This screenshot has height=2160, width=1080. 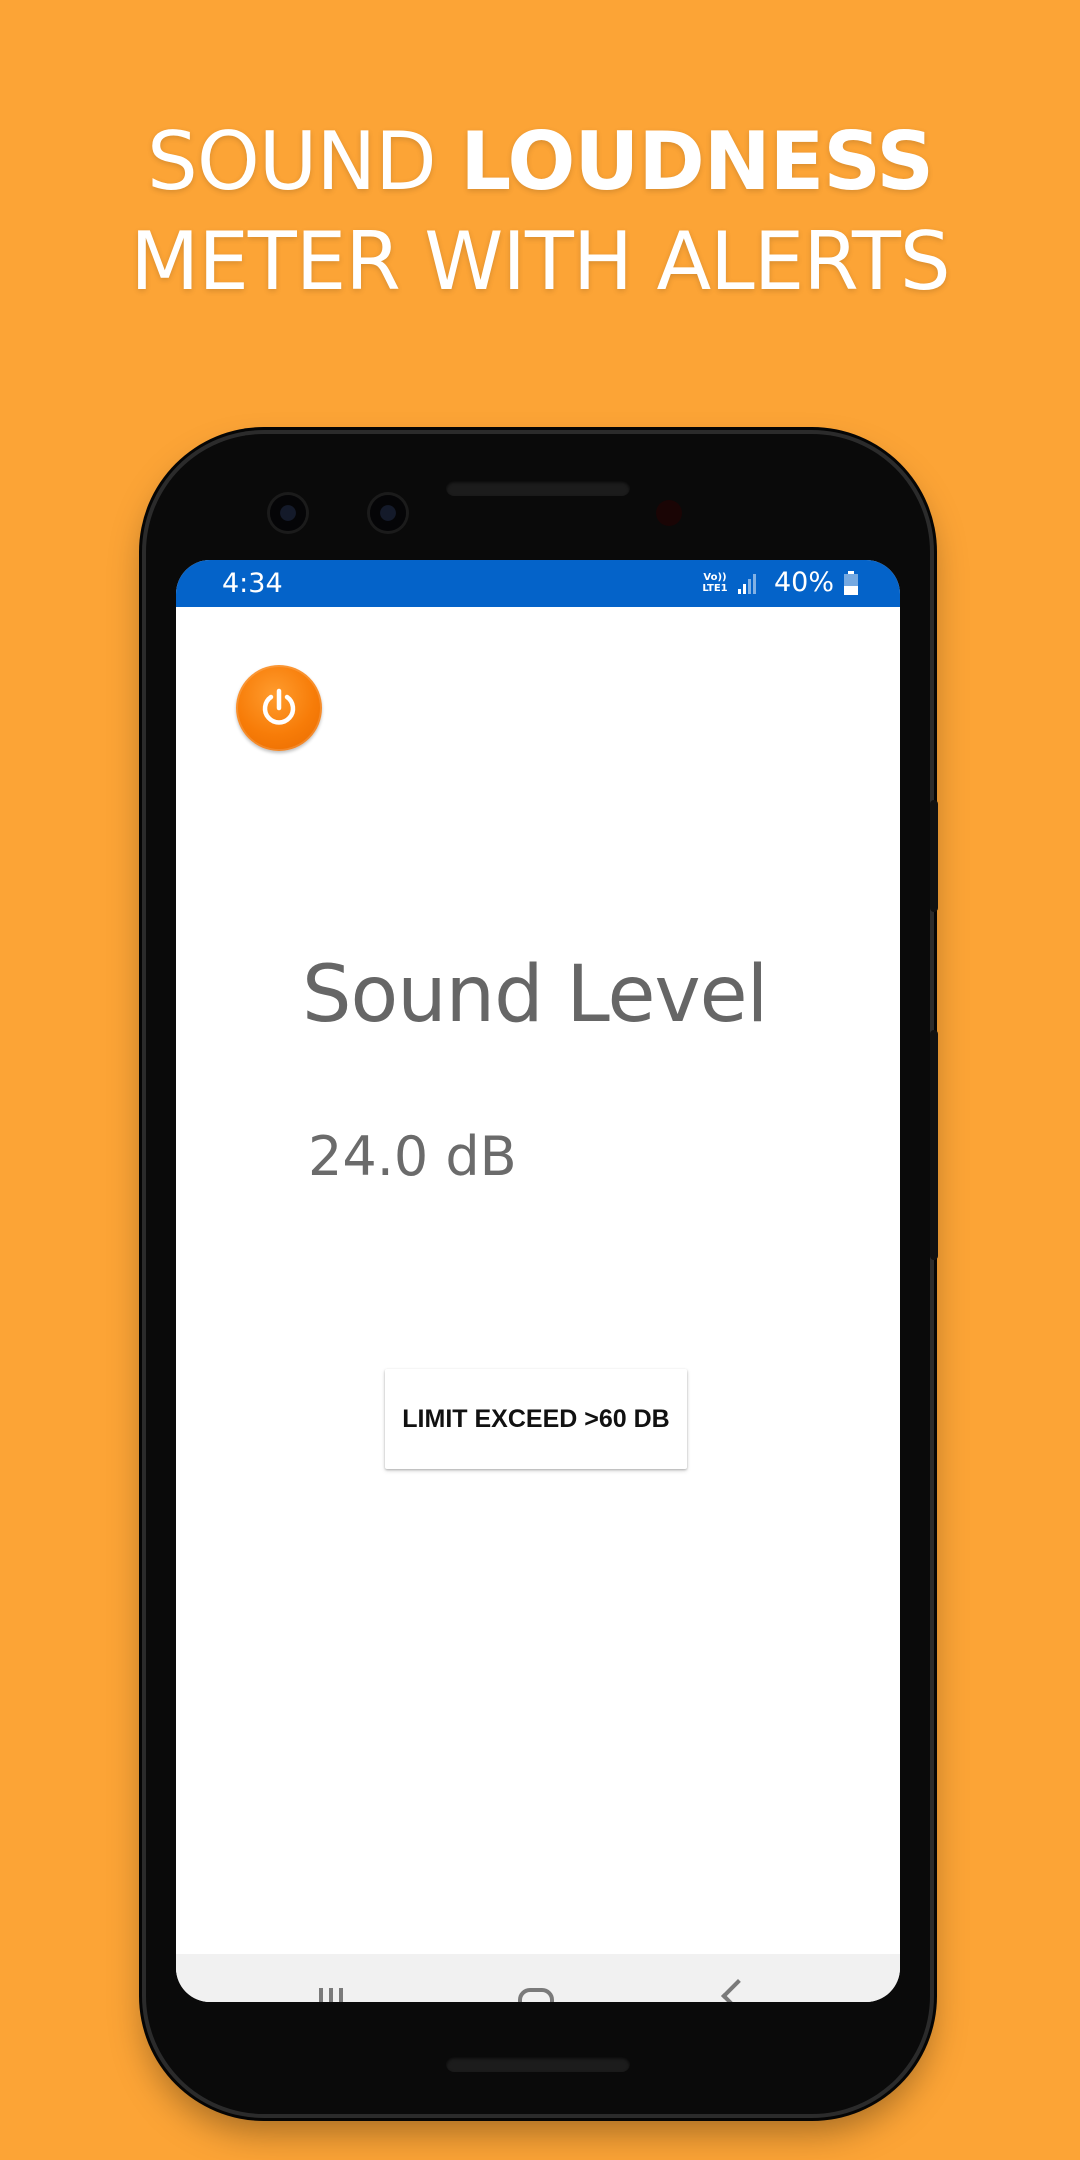 I want to click on status-bar: 4:34 Vo)) LTE1 40%, so click(x=538, y=583).